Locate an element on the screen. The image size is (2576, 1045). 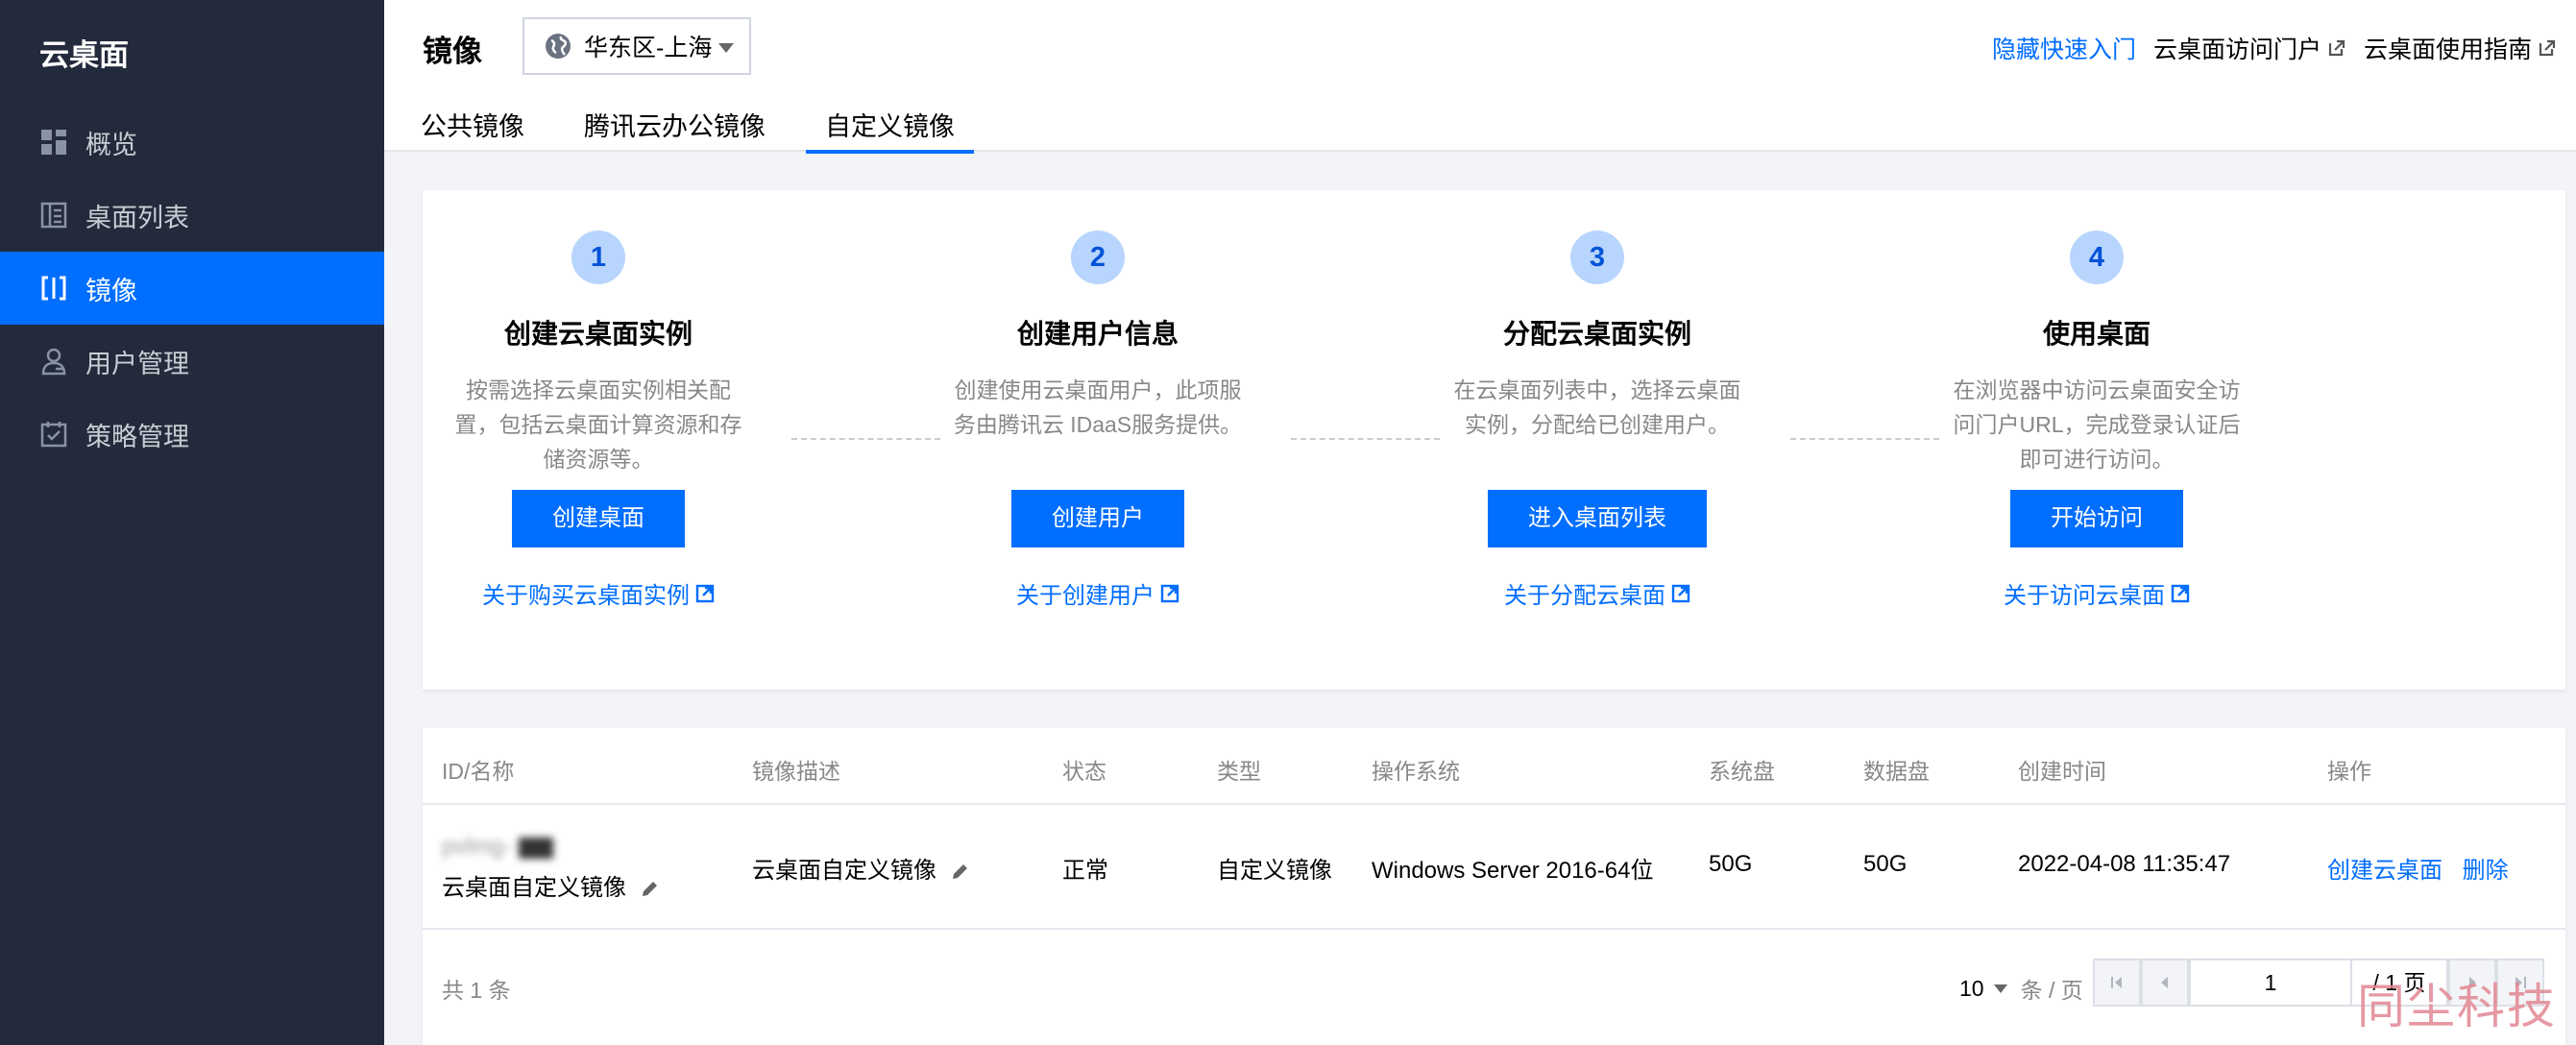
first-page-button is located at coordinates (2117, 983).